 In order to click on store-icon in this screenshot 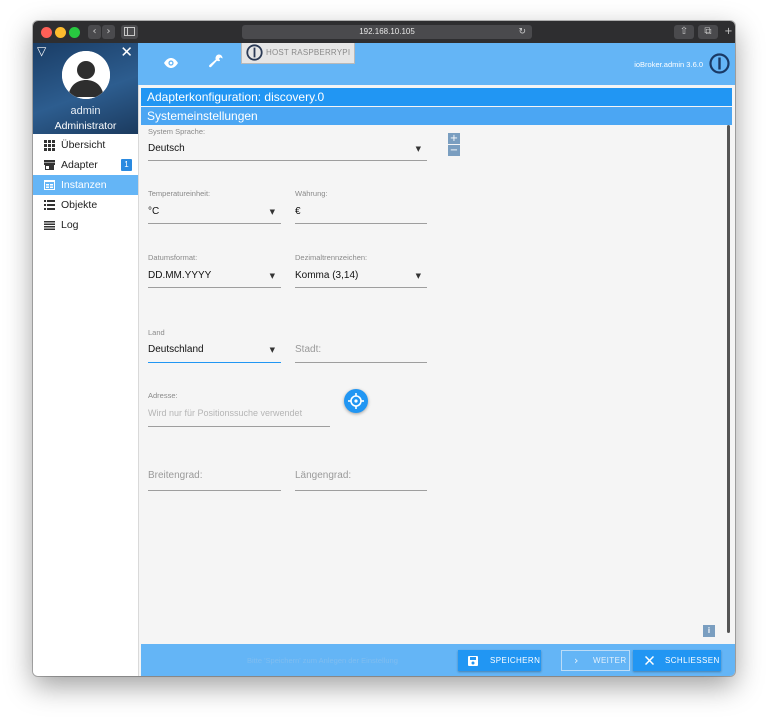, I will do `click(50, 165)`.